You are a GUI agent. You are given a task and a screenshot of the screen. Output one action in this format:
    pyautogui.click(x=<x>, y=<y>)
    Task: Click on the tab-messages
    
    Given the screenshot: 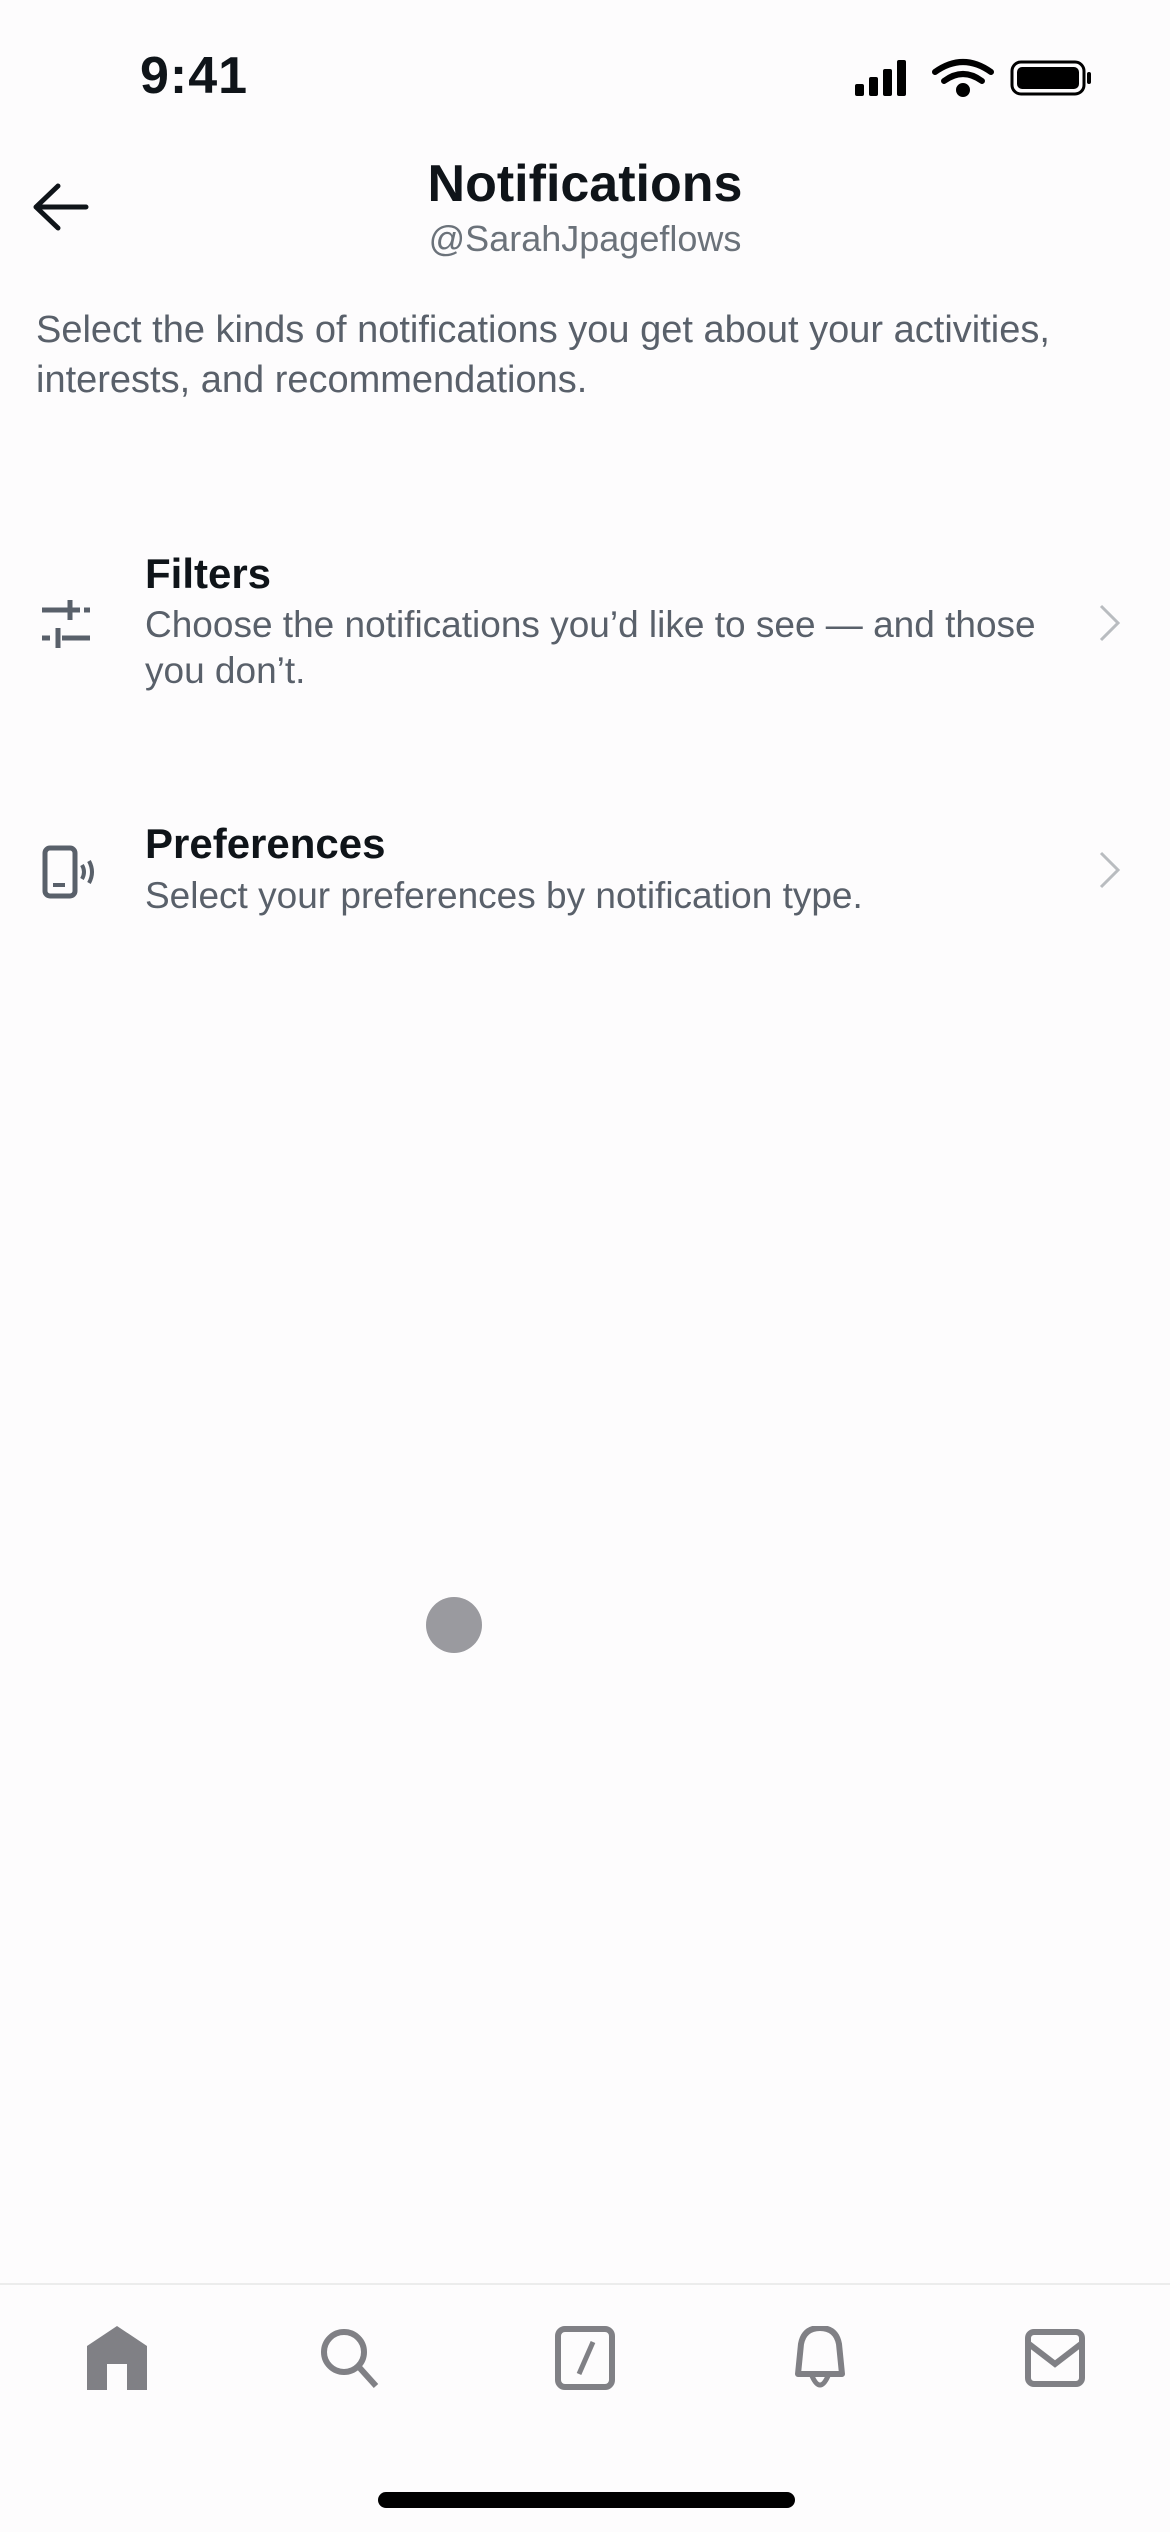 What is the action you would take?
    pyautogui.click(x=1055, y=2358)
    